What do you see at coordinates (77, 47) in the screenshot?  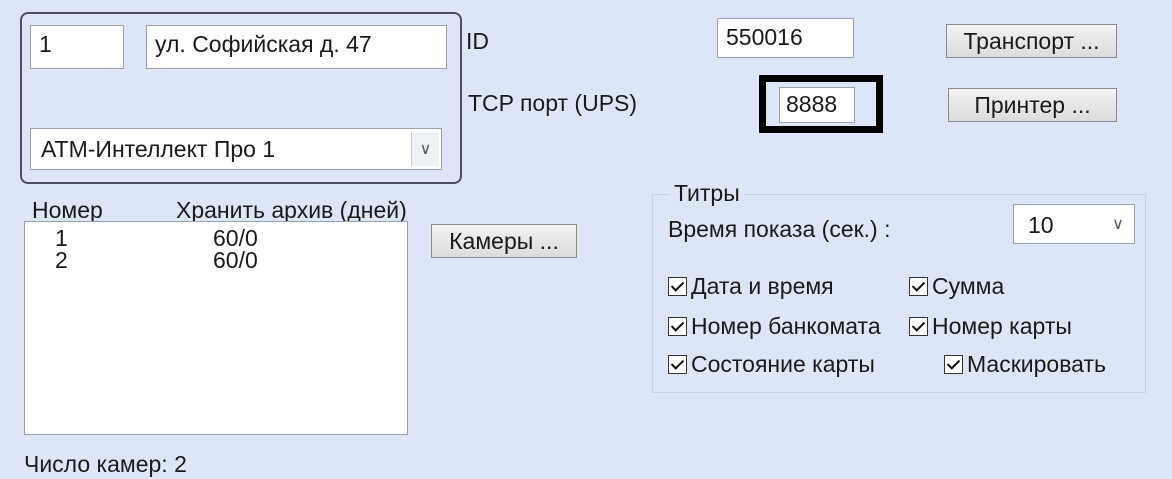 I see `atm-number-field: 1` at bounding box center [77, 47].